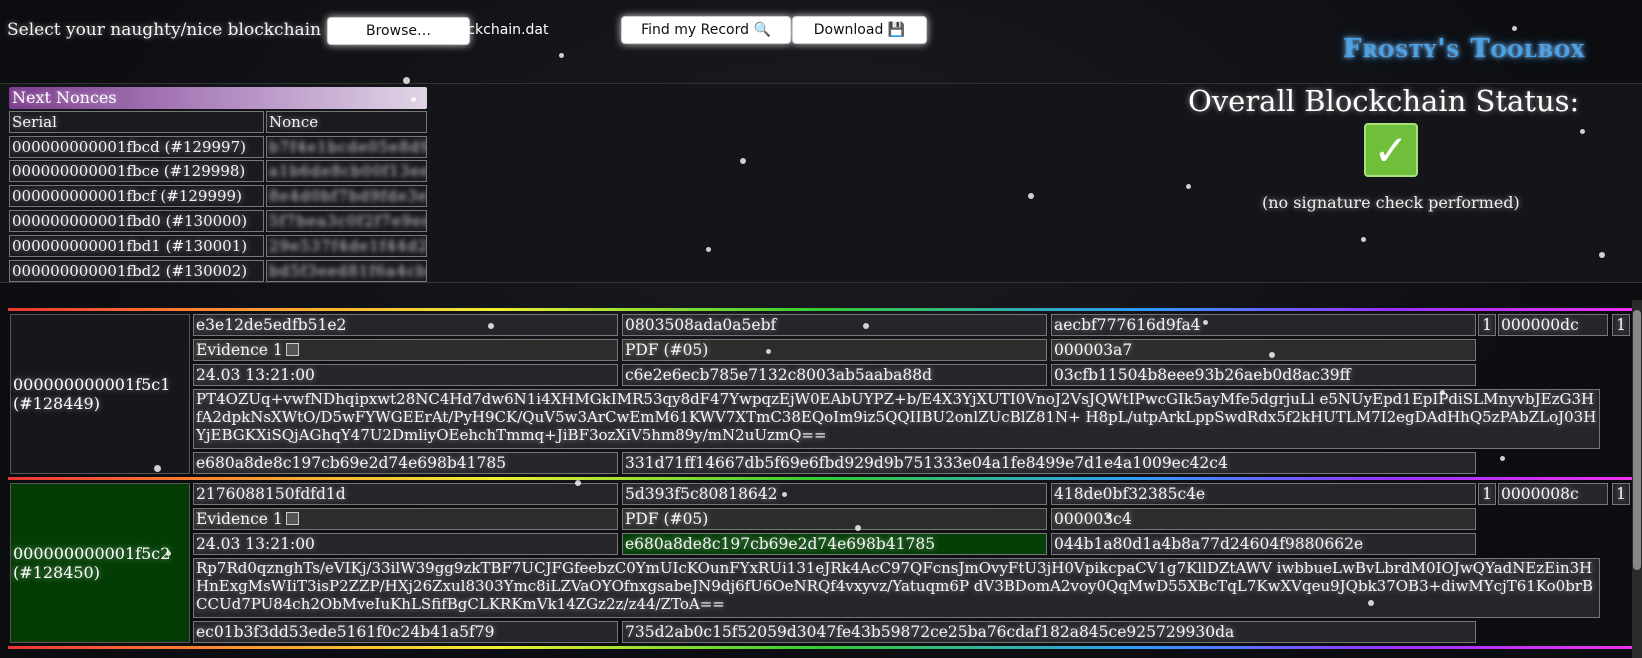 The height and width of the screenshot is (658, 1642). I want to click on record-field-prev: ec01b3f3dd53ede5161f0c24b41a5f79, so click(405, 632).